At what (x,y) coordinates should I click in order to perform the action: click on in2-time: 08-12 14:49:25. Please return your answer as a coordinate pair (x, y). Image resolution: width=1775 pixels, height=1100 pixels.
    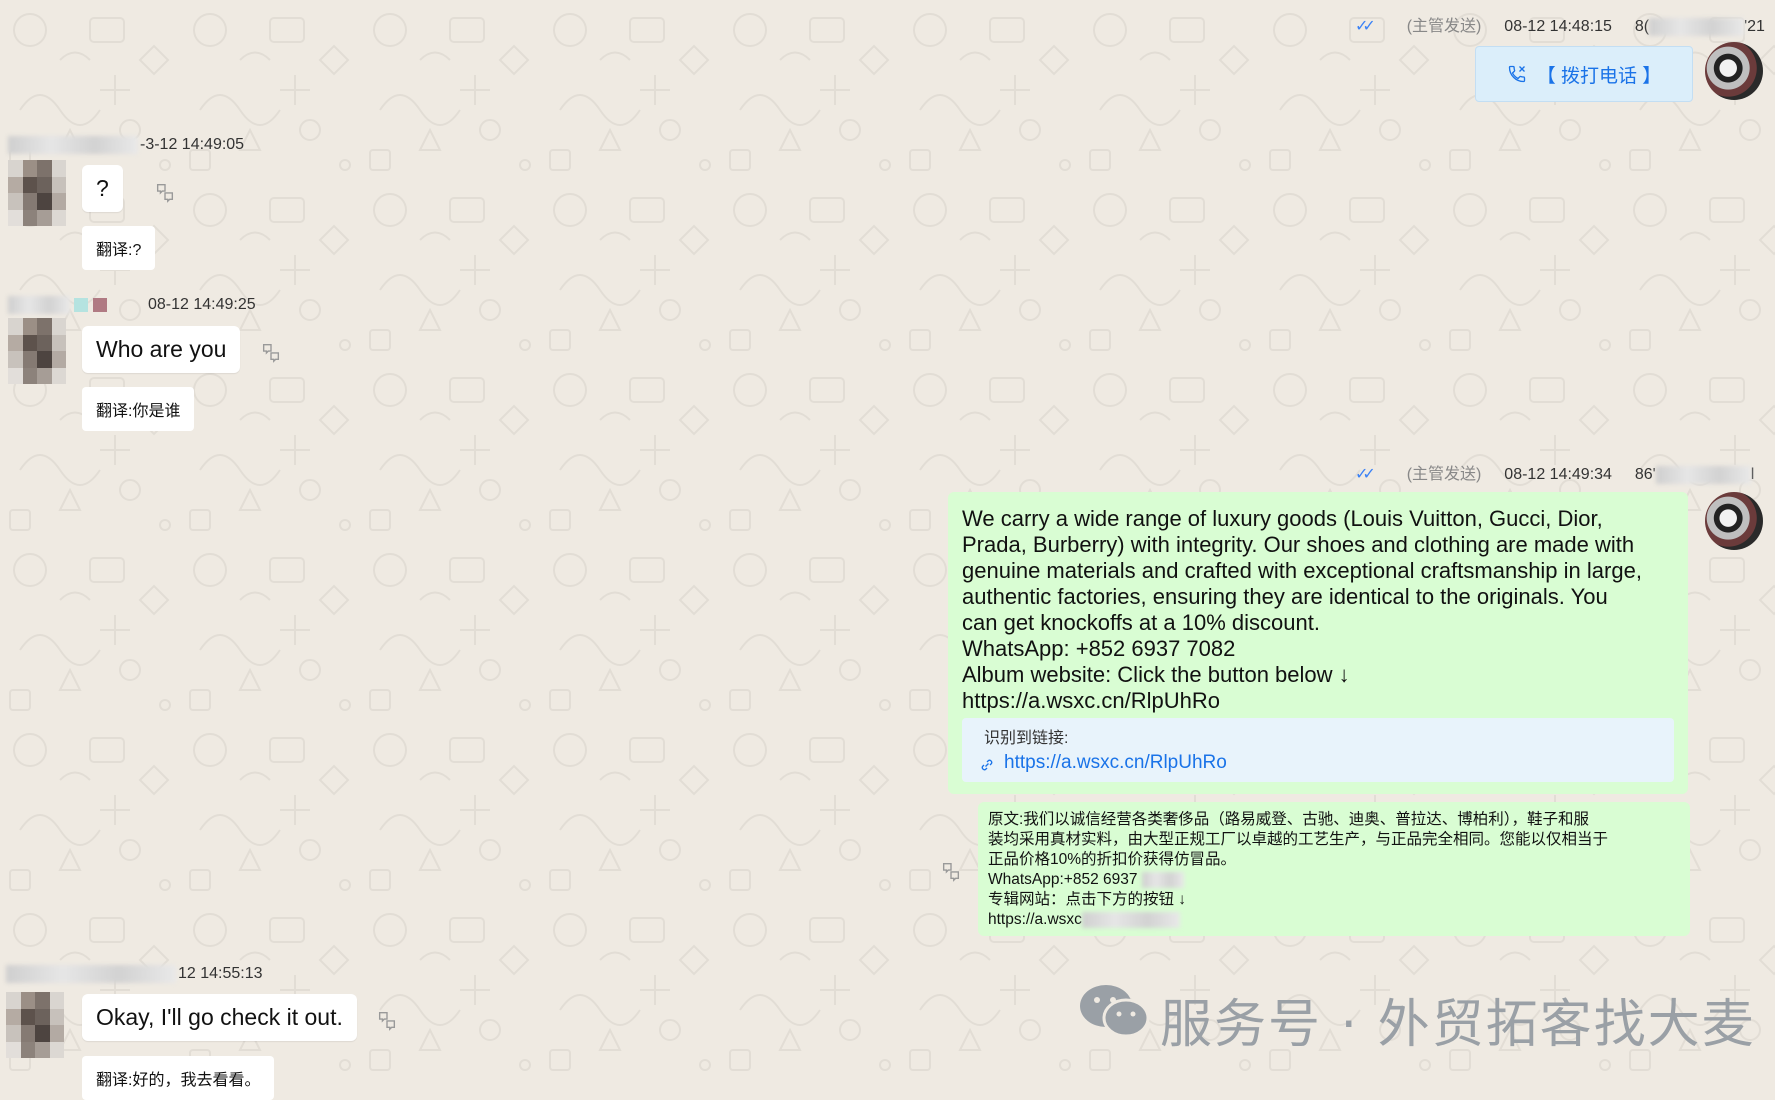
    Looking at the image, I should click on (202, 304).